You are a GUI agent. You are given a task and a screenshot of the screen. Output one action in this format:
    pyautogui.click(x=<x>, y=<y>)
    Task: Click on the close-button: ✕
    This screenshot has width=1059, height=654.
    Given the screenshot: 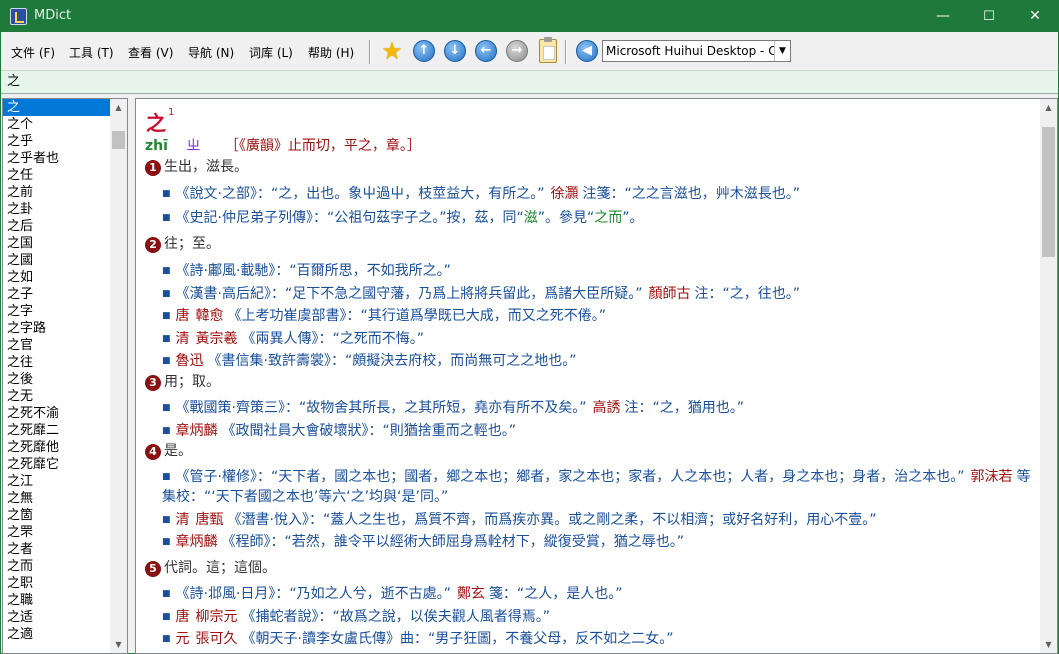 What is the action you would take?
    pyautogui.click(x=1035, y=16)
    